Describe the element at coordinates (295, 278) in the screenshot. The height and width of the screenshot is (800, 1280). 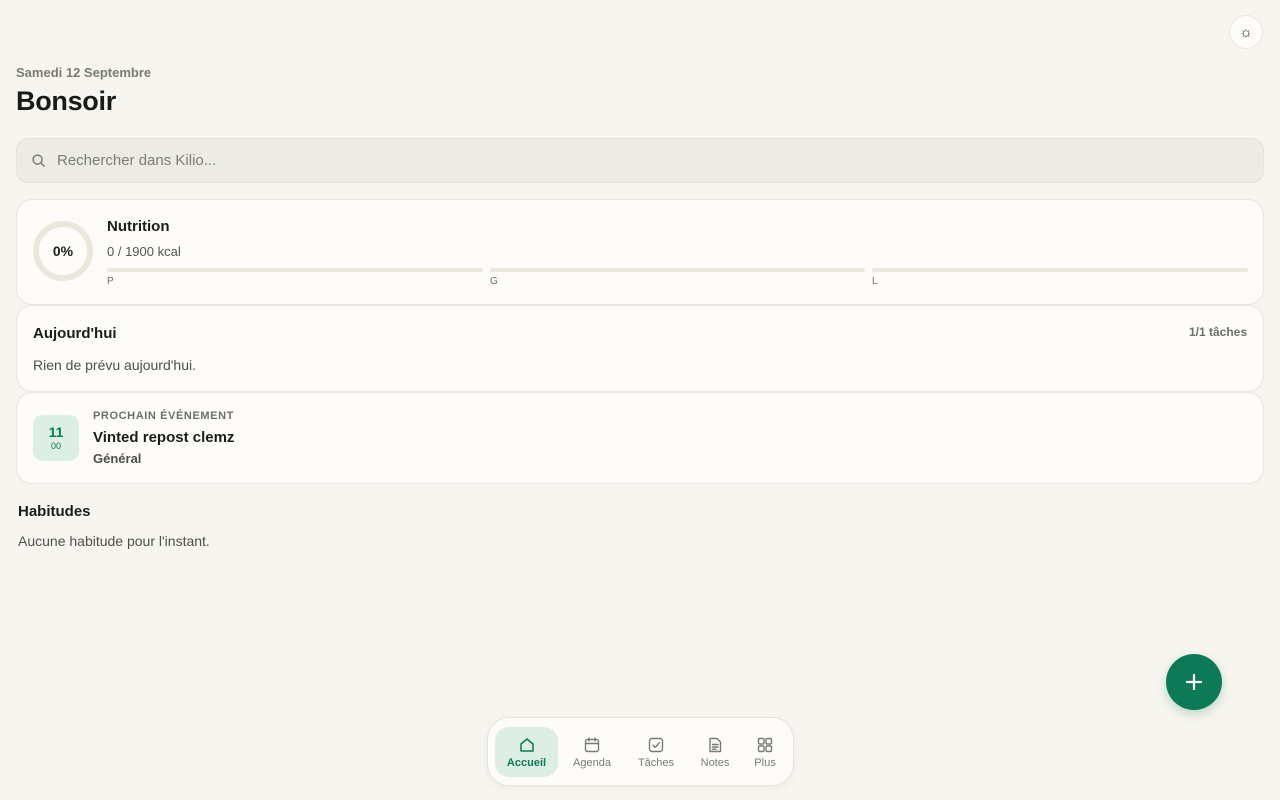
I see `macro-protein: P` at that location.